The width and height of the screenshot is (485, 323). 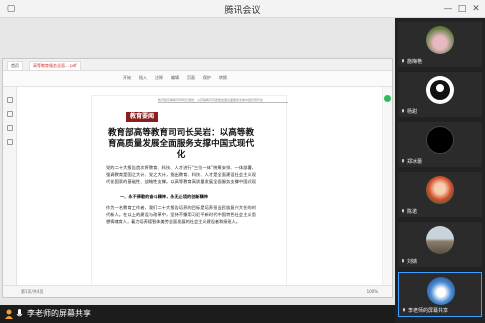 I want to click on participant-name: 陈诺, so click(x=412, y=212).